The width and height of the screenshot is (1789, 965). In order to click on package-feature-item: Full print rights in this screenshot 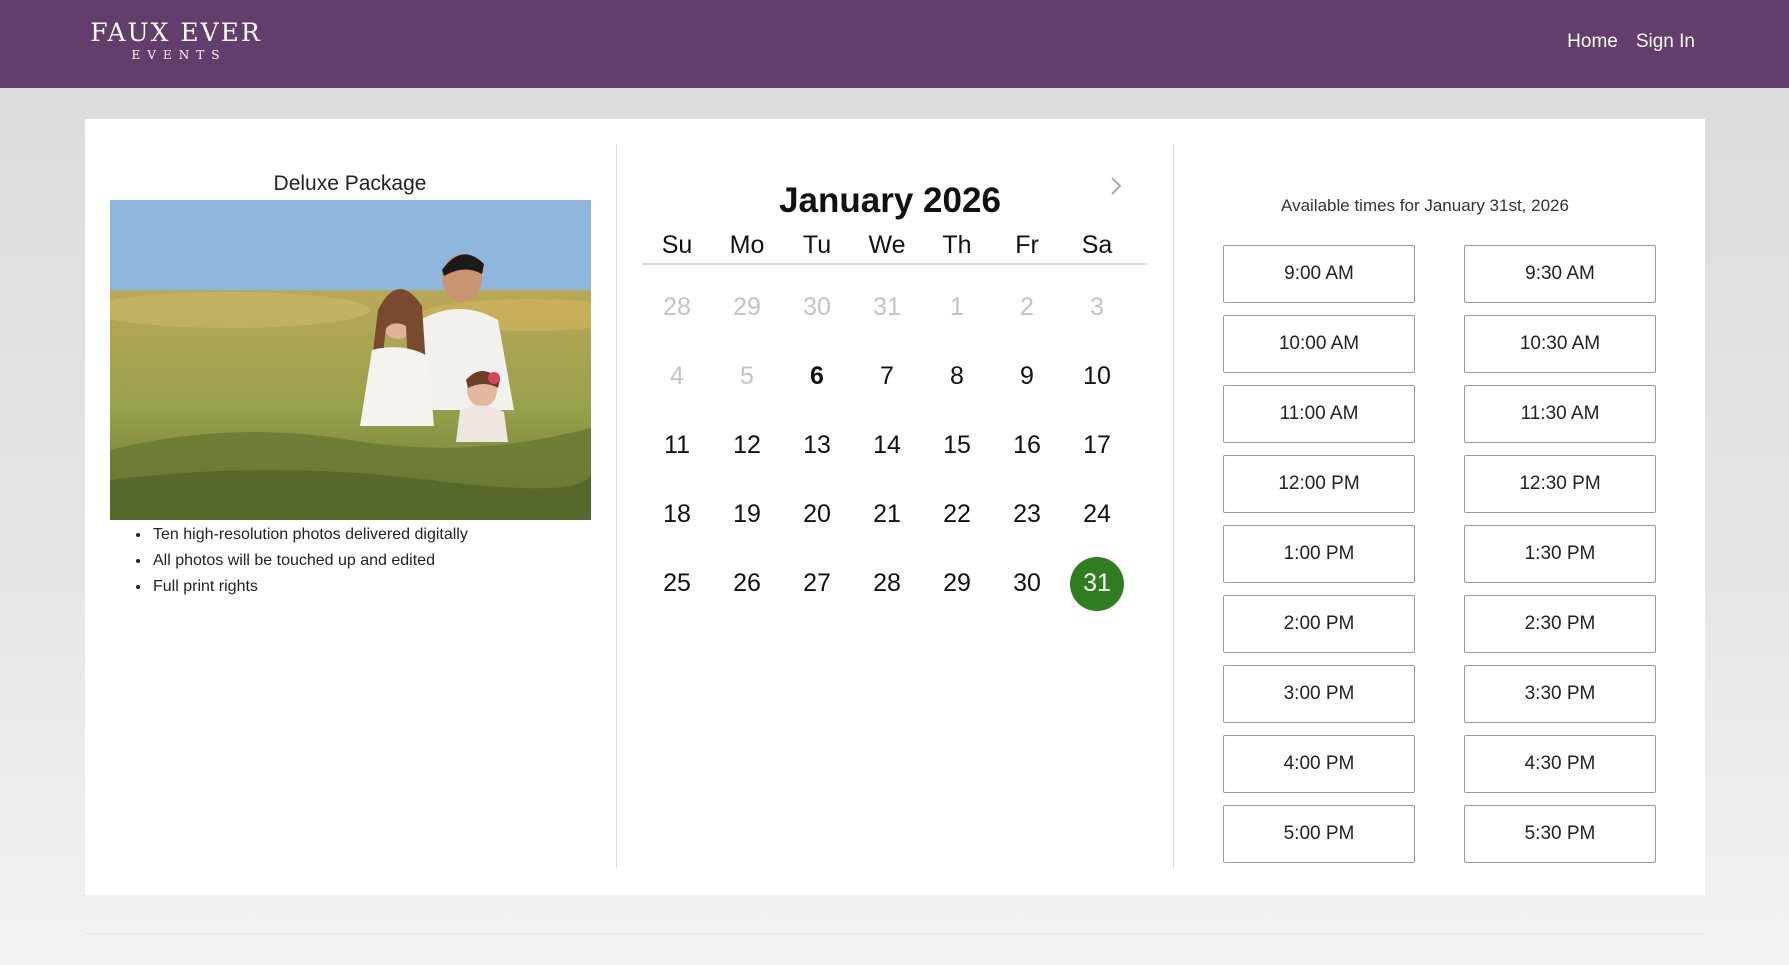, I will do `click(309, 587)`.